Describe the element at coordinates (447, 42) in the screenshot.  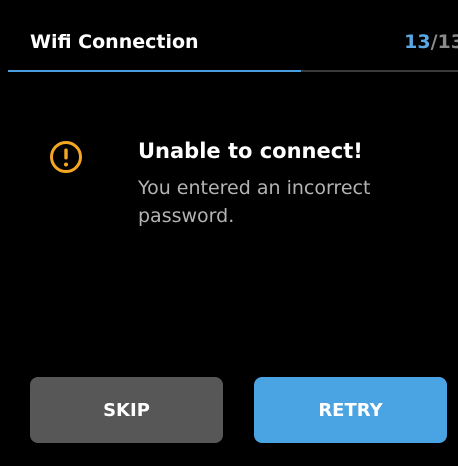
I see `step-total: 13` at that location.